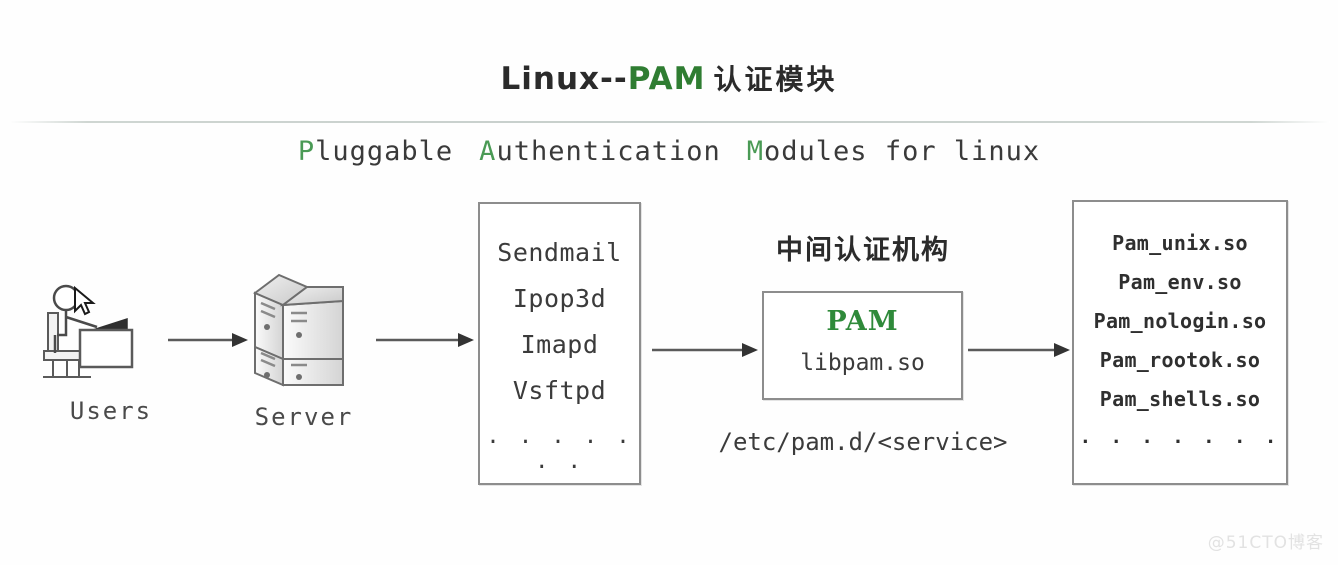 This screenshot has height=565, width=1338. I want to click on pam-config-path: /etc/pam.d/<service>, so click(863, 442).